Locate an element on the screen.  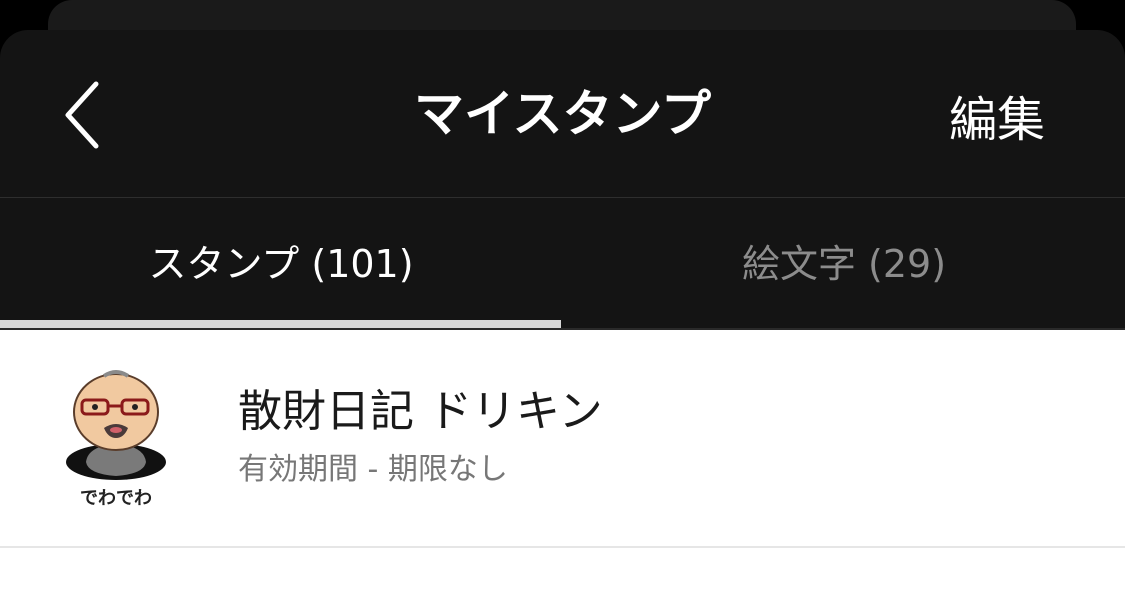
back-button is located at coordinates (84, 115).